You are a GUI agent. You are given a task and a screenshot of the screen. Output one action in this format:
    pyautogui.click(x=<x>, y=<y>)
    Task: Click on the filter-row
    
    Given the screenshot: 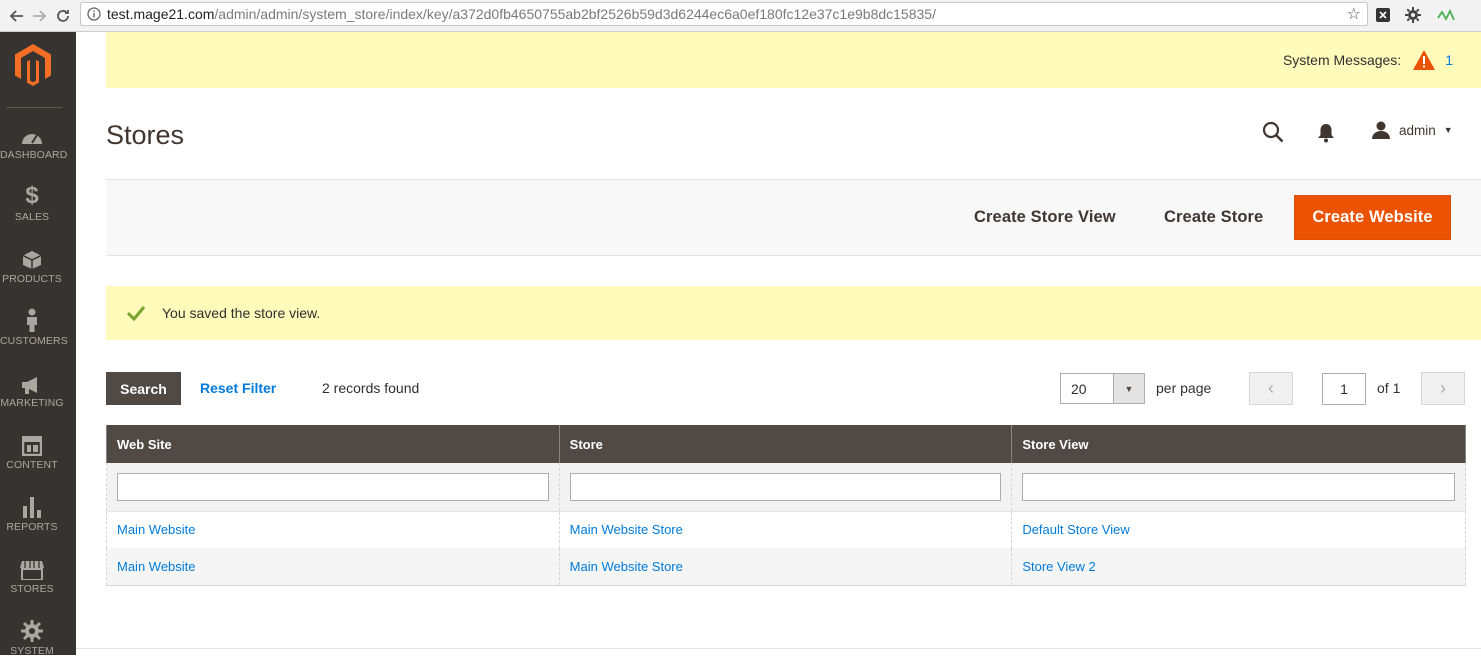 What is the action you would take?
    pyautogui.click(x=786, y=487)
    